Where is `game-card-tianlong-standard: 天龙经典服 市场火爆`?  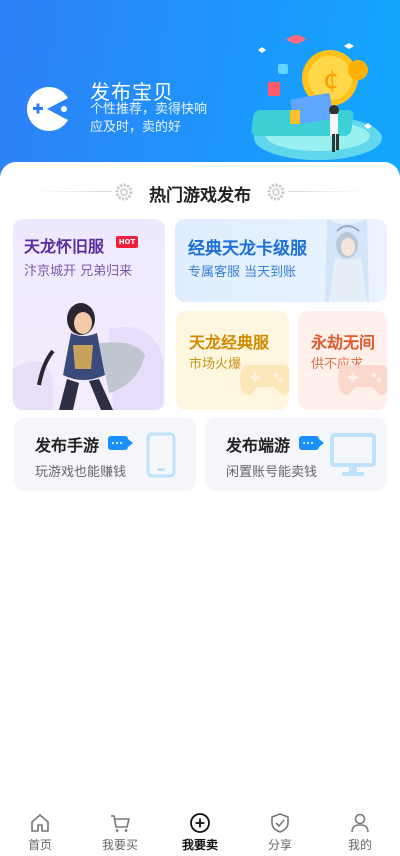 game-card-tianlong-standard: 天龙经典服 市场火爆 is located at coordinates (232, 360).